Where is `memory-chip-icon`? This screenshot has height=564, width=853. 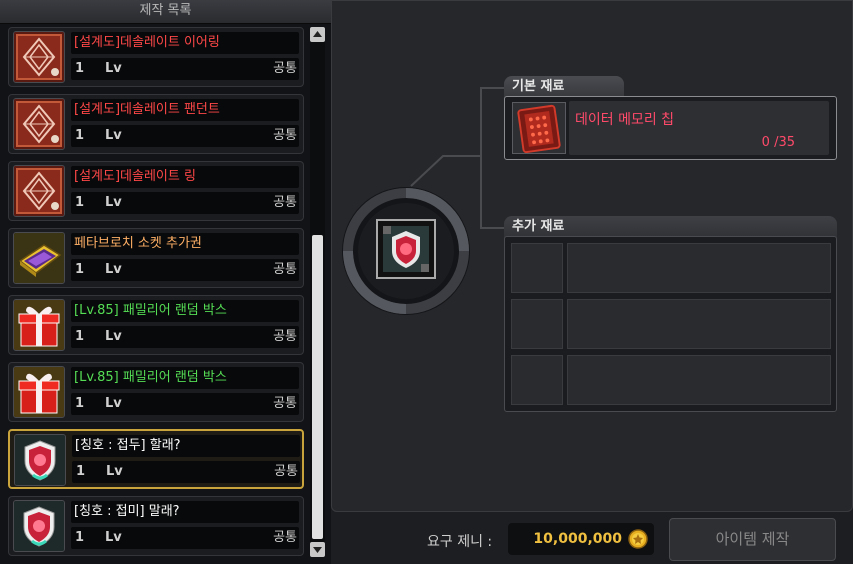
memory-chip-icon is located at coordinates (539, 128).